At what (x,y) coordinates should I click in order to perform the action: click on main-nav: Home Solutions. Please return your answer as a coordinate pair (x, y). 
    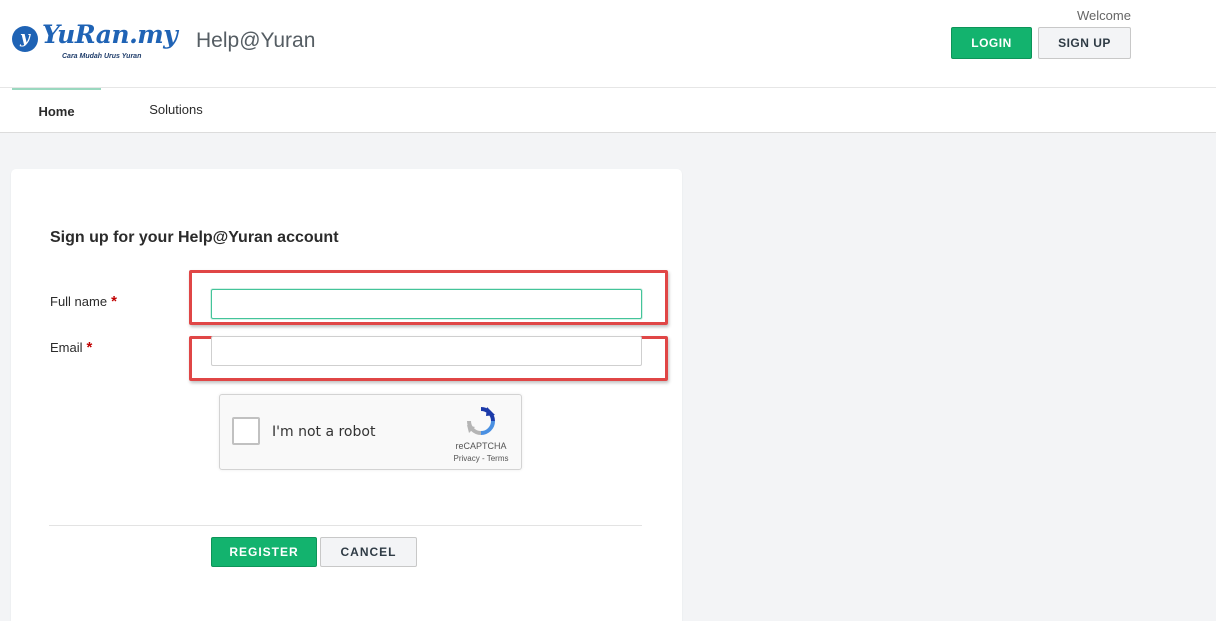
    Looking at the image, I should click on (608, 110).